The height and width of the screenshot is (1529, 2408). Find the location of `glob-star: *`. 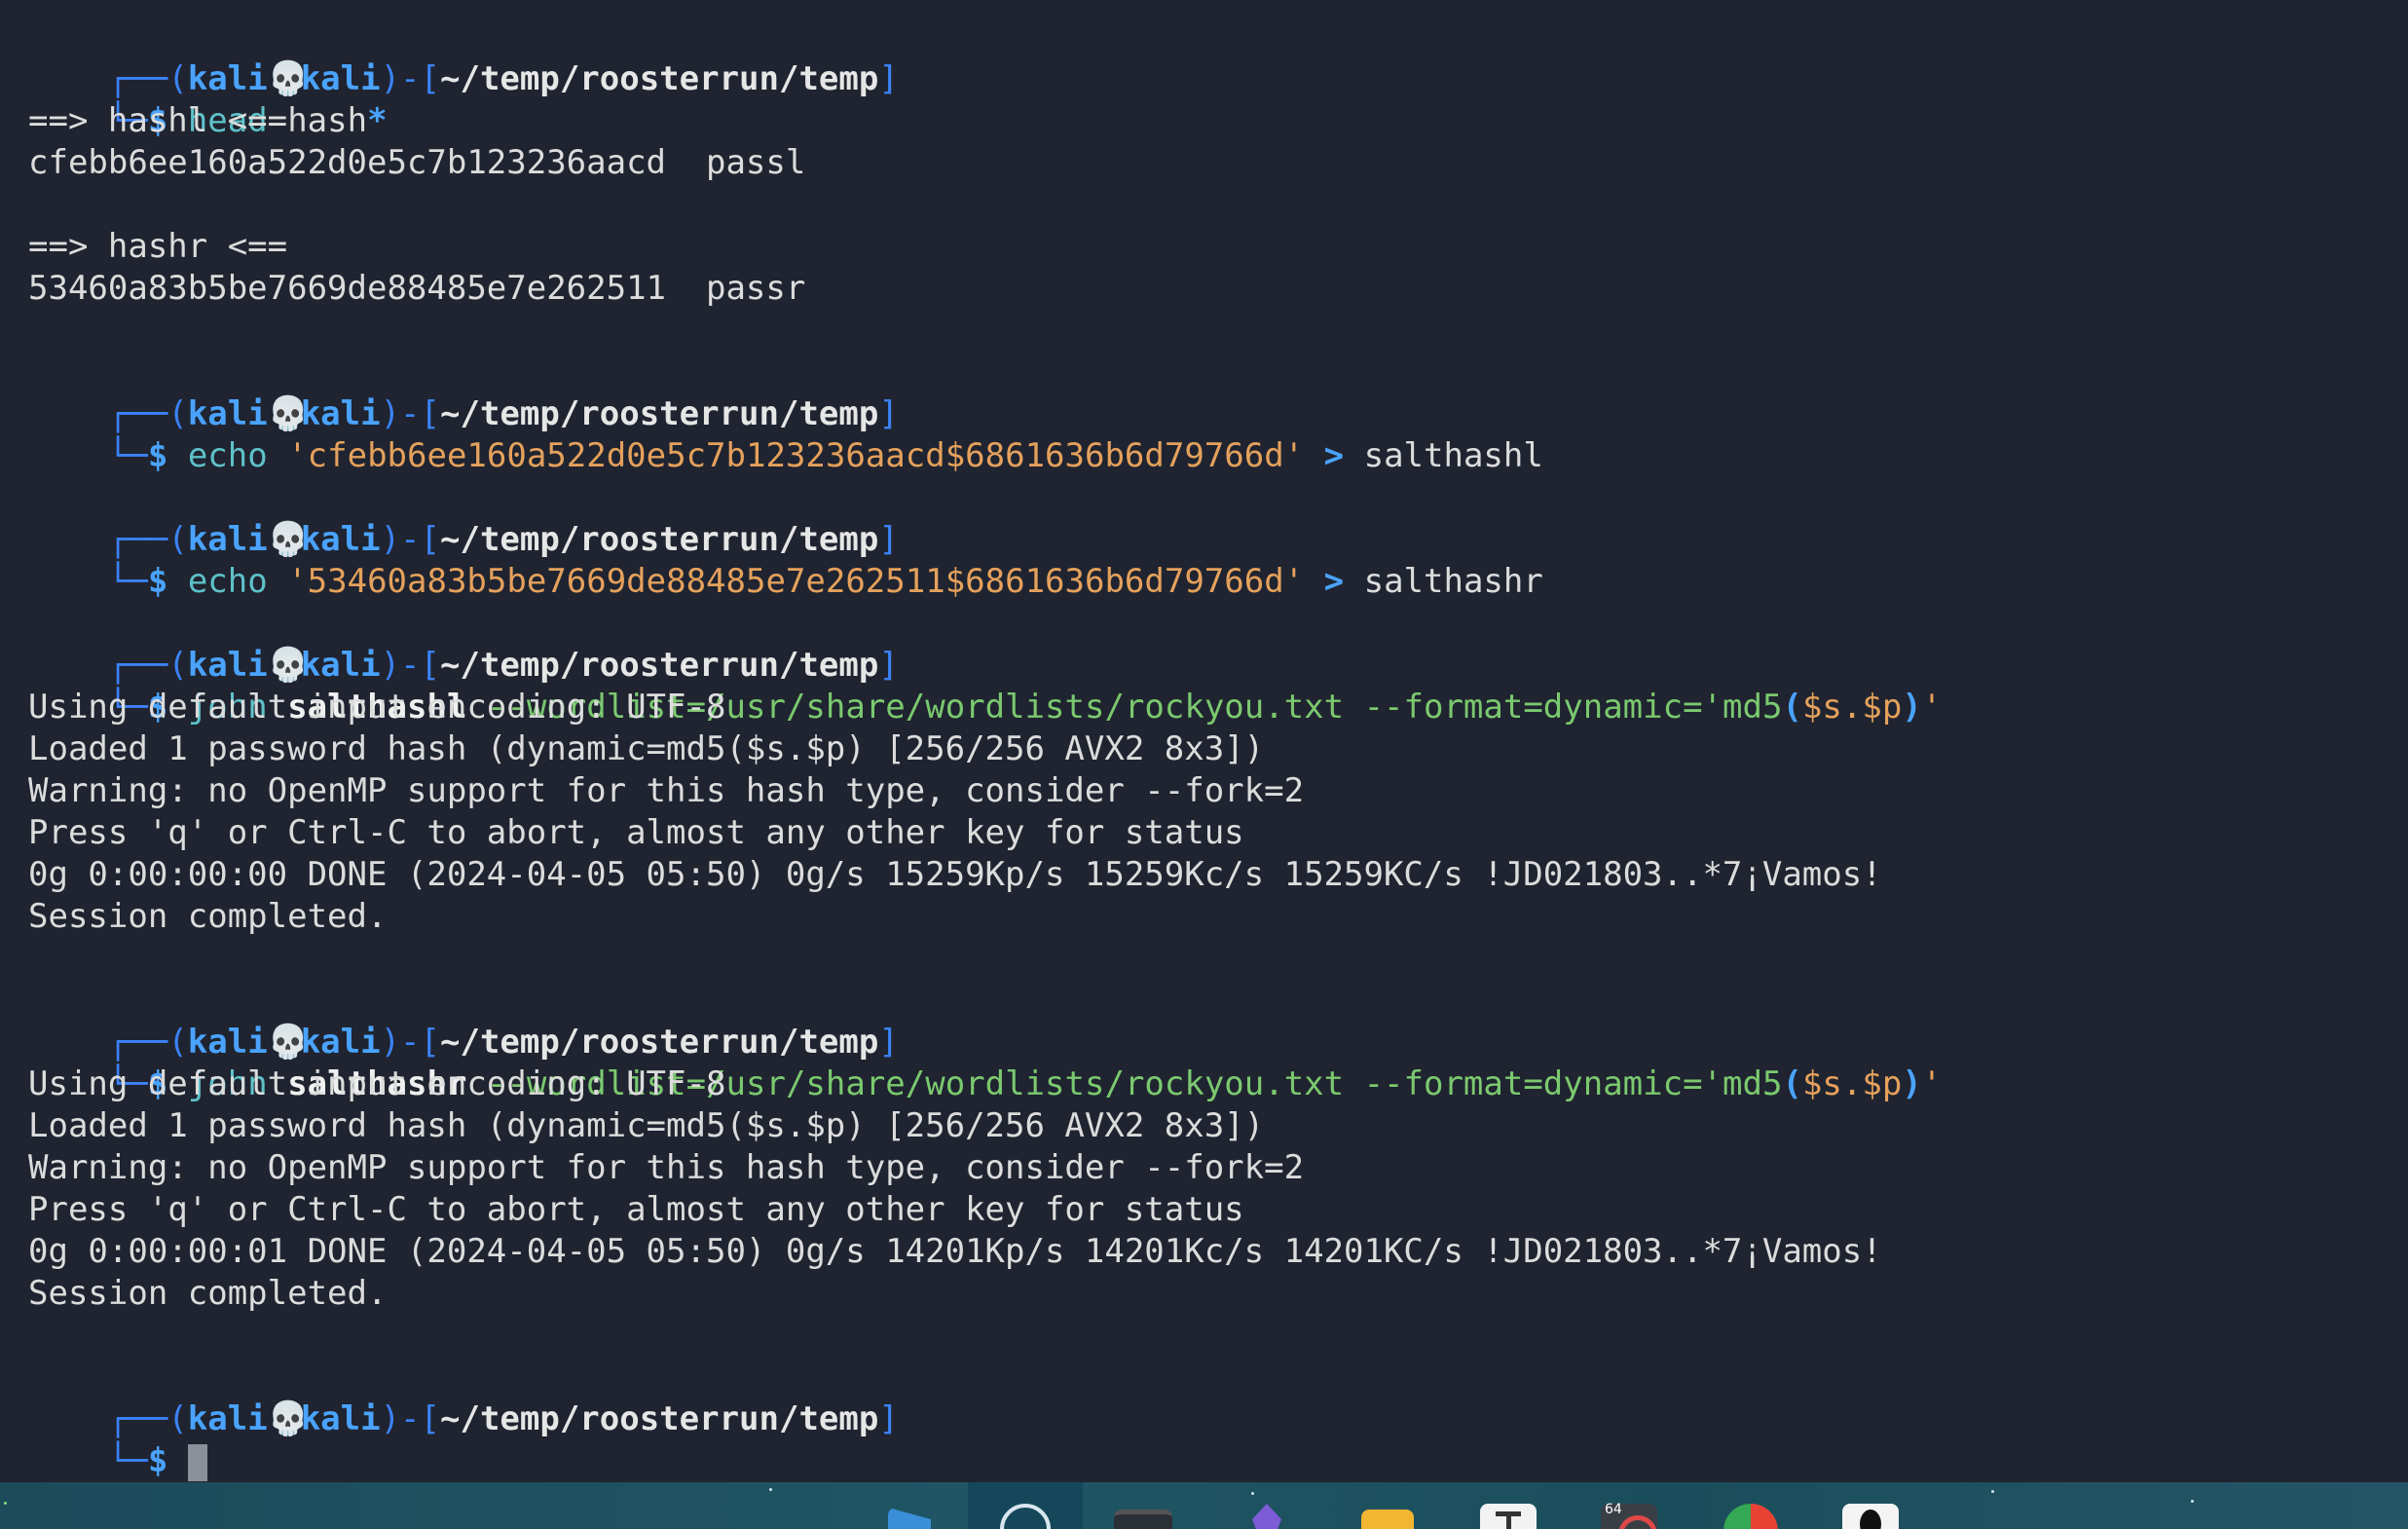

glob-star: * is located at coordinates (378, 120).